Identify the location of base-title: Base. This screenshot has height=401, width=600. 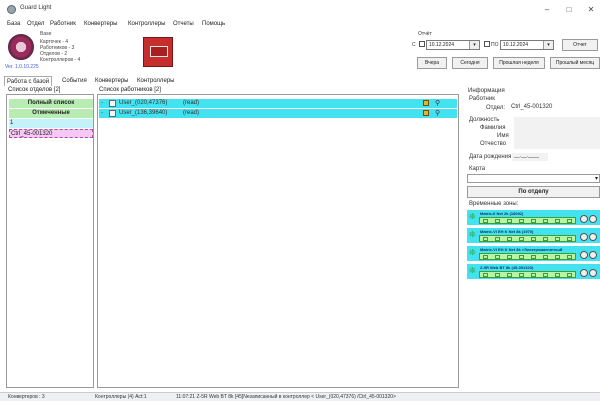
(46, 34).